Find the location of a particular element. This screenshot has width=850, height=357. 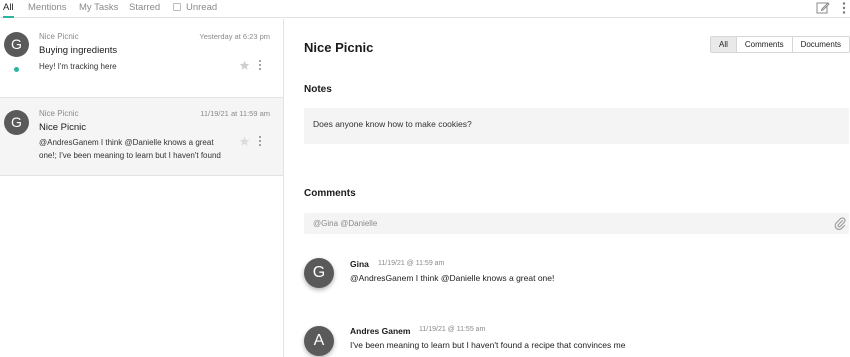

unread-checkbox is located at coordinates (177, 7).